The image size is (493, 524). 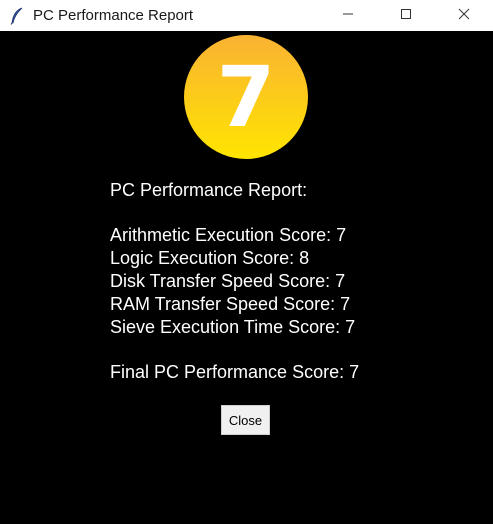 What do you see at coordinates (228, 281) in the screenshot?
I see `disk-score-line: Disk Transfer Speed Score: 7` at bounding box center [228, 281].